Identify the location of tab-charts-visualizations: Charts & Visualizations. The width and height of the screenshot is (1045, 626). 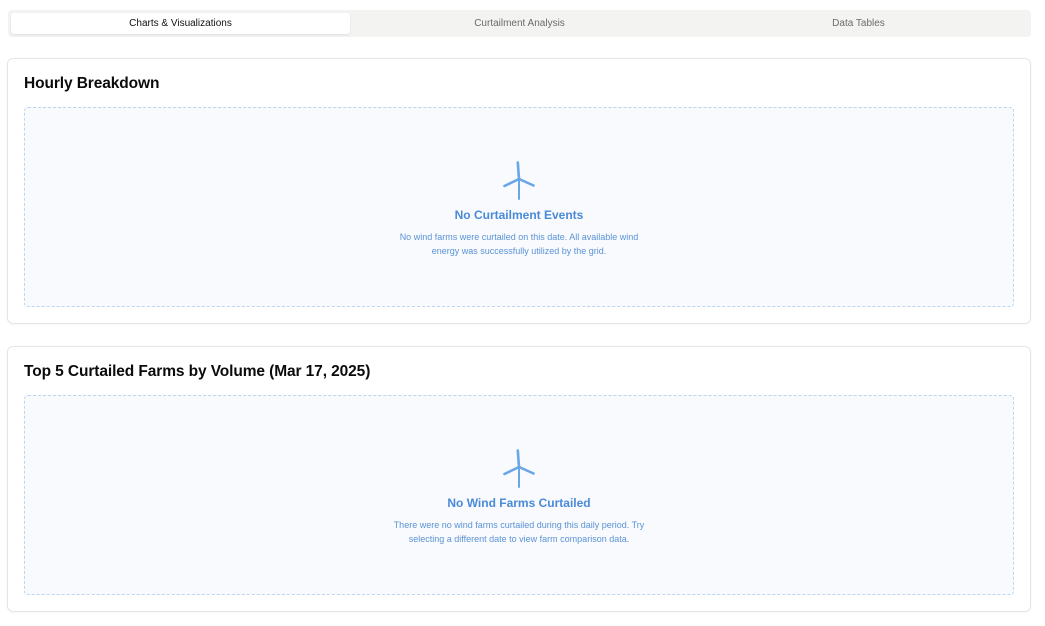
(180, 23).